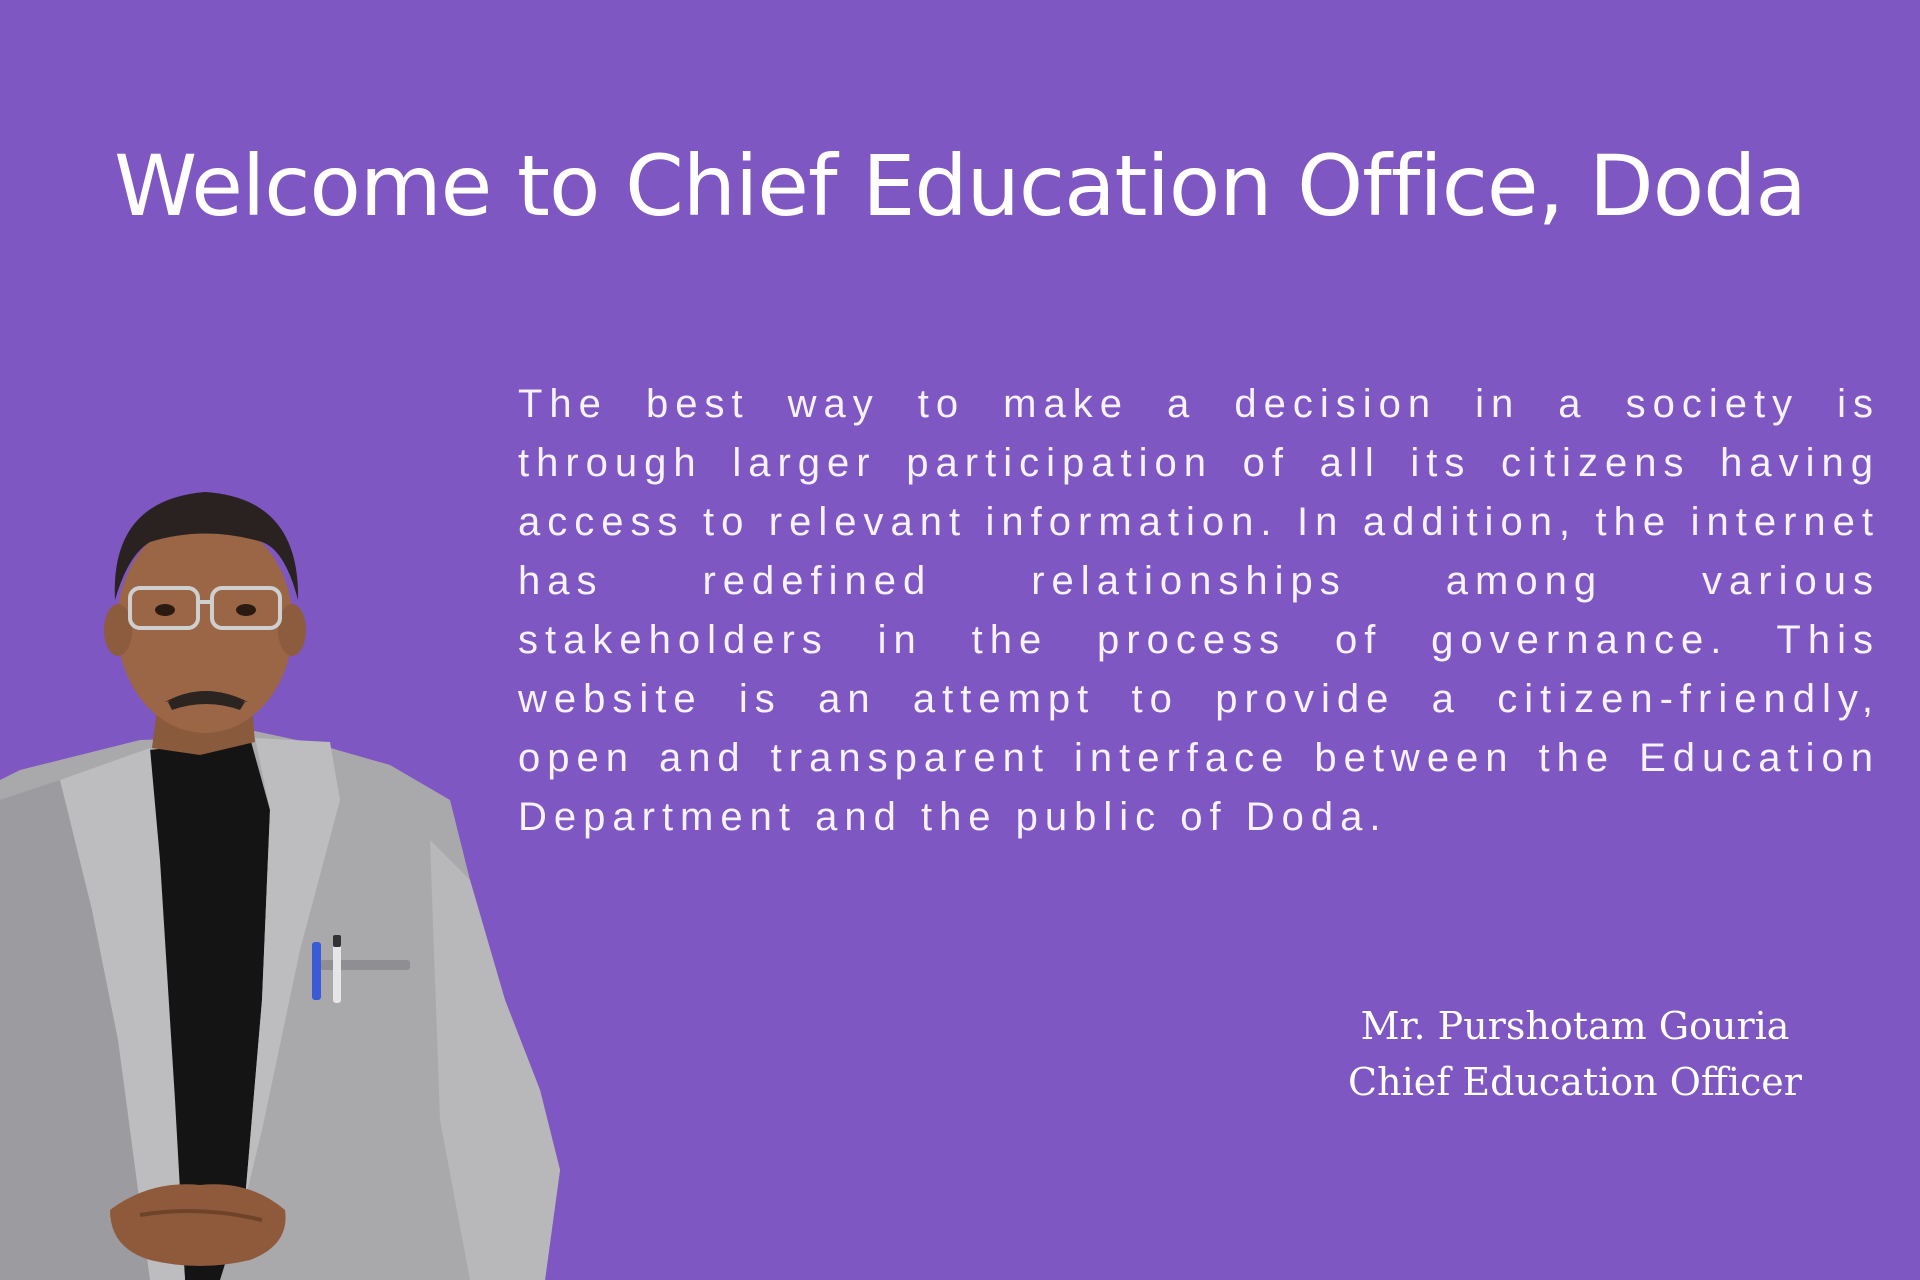 The width and height of the screenshot is (1920, 1280). What do you see at coordinates (960, 186) in the screenshot?
I see `page-title: Welcome to Chief Education Office, Doda` at bounding box center [960, 186].